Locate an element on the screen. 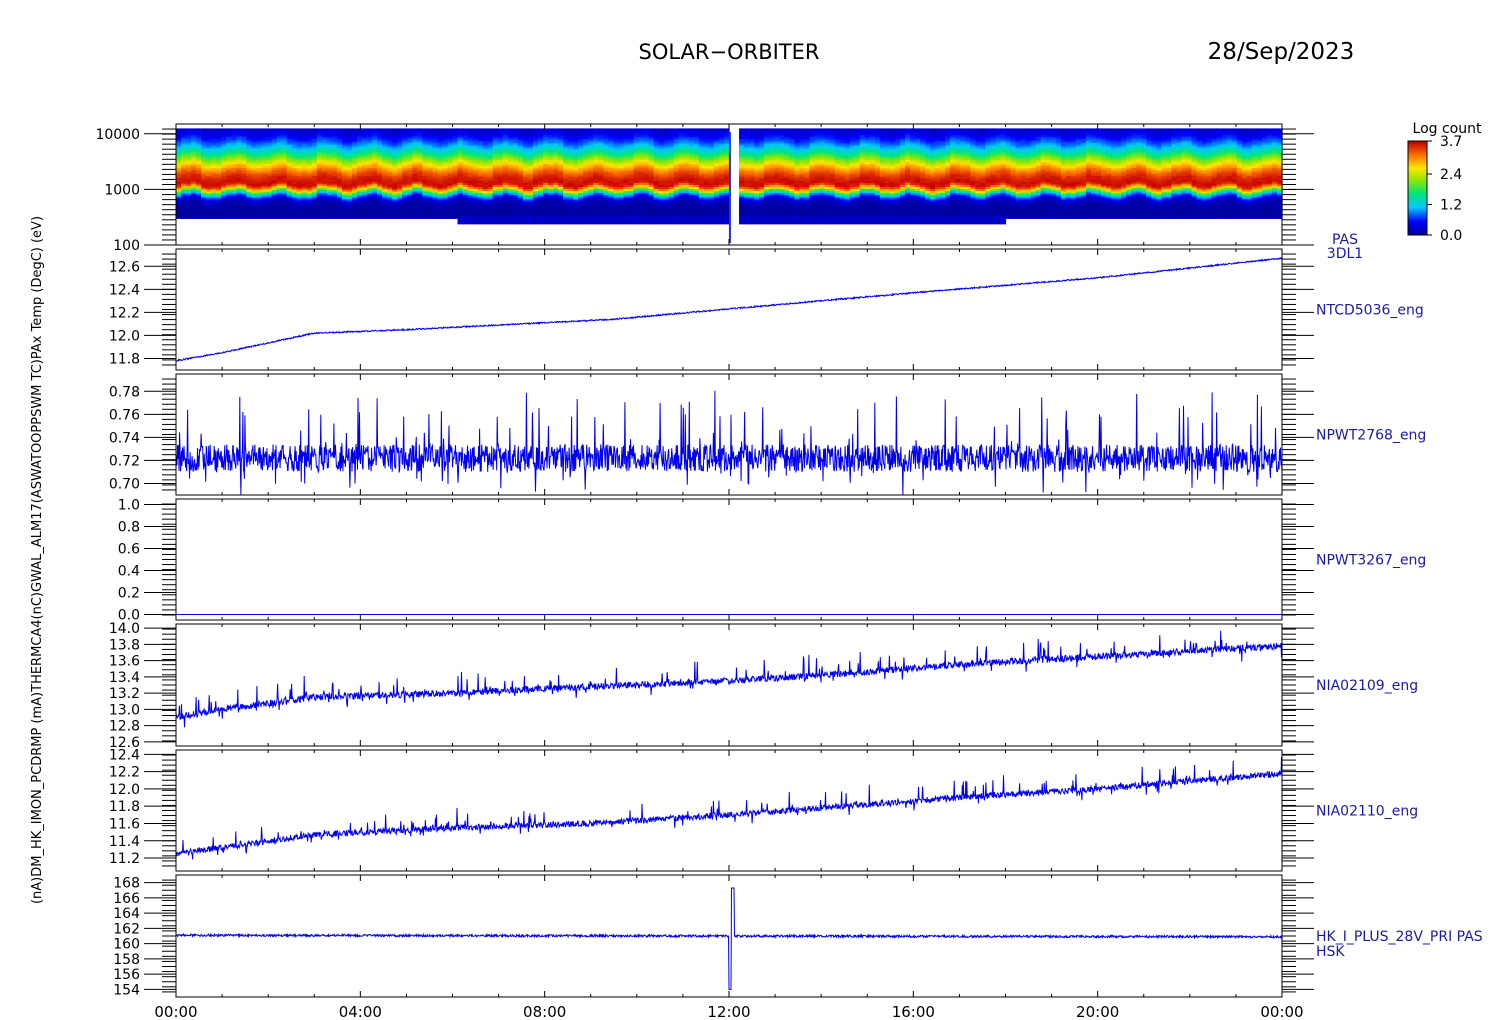  date-label: 28/Sep/2023 is located at coordinates (1281, 52).